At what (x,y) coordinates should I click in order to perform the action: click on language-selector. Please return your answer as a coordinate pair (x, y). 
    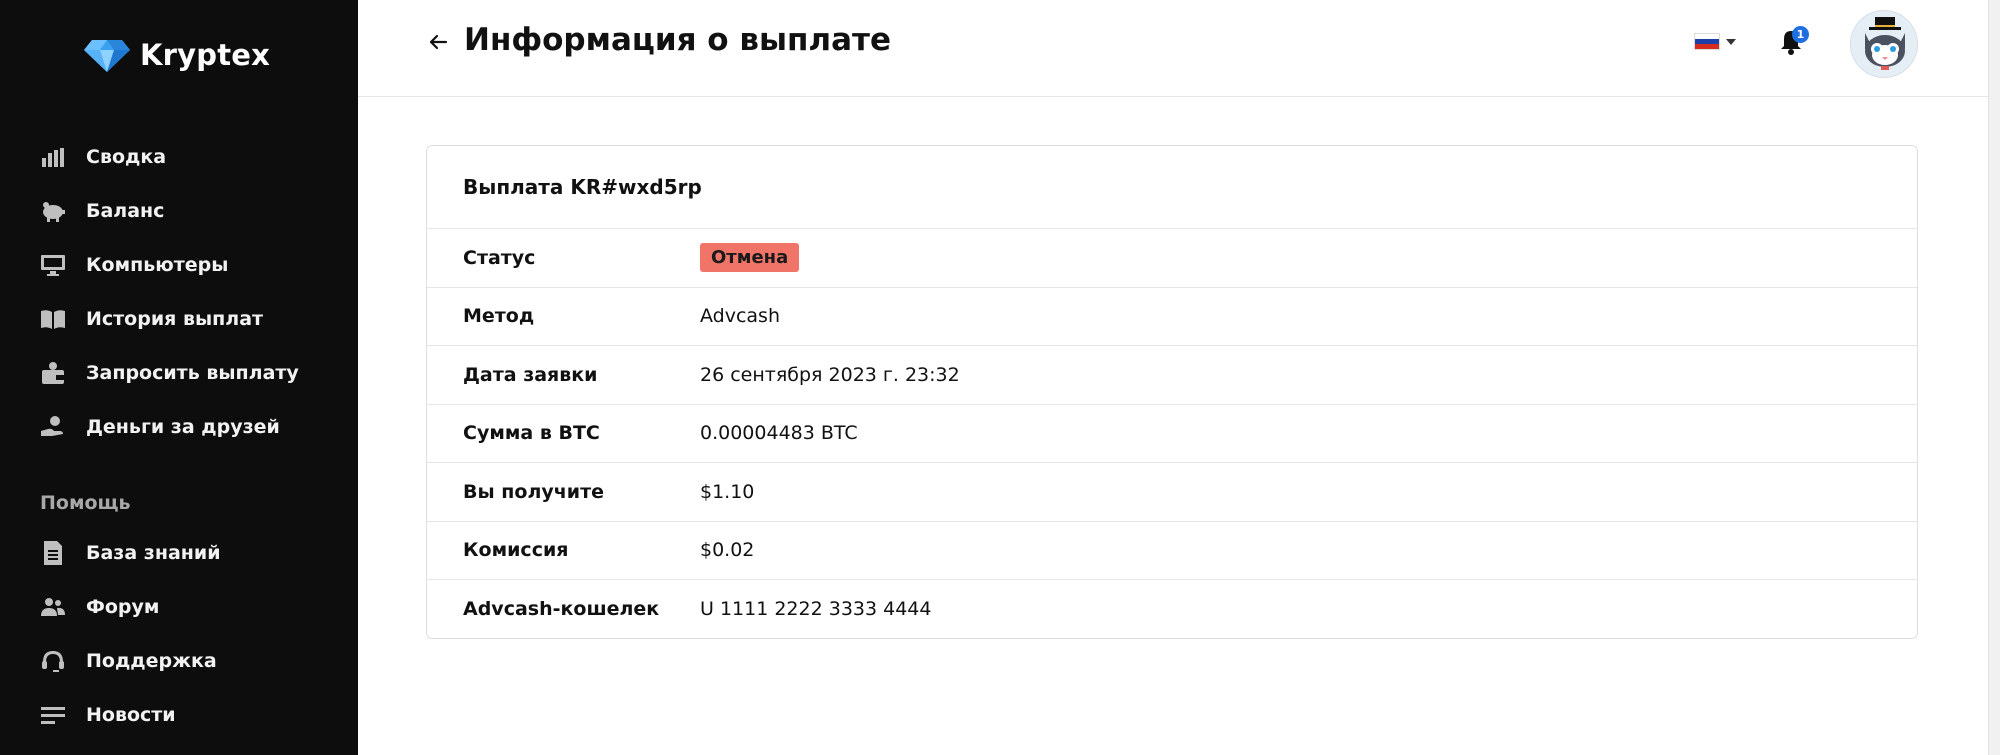
    Looking at the image, I should click on (1715, 41).